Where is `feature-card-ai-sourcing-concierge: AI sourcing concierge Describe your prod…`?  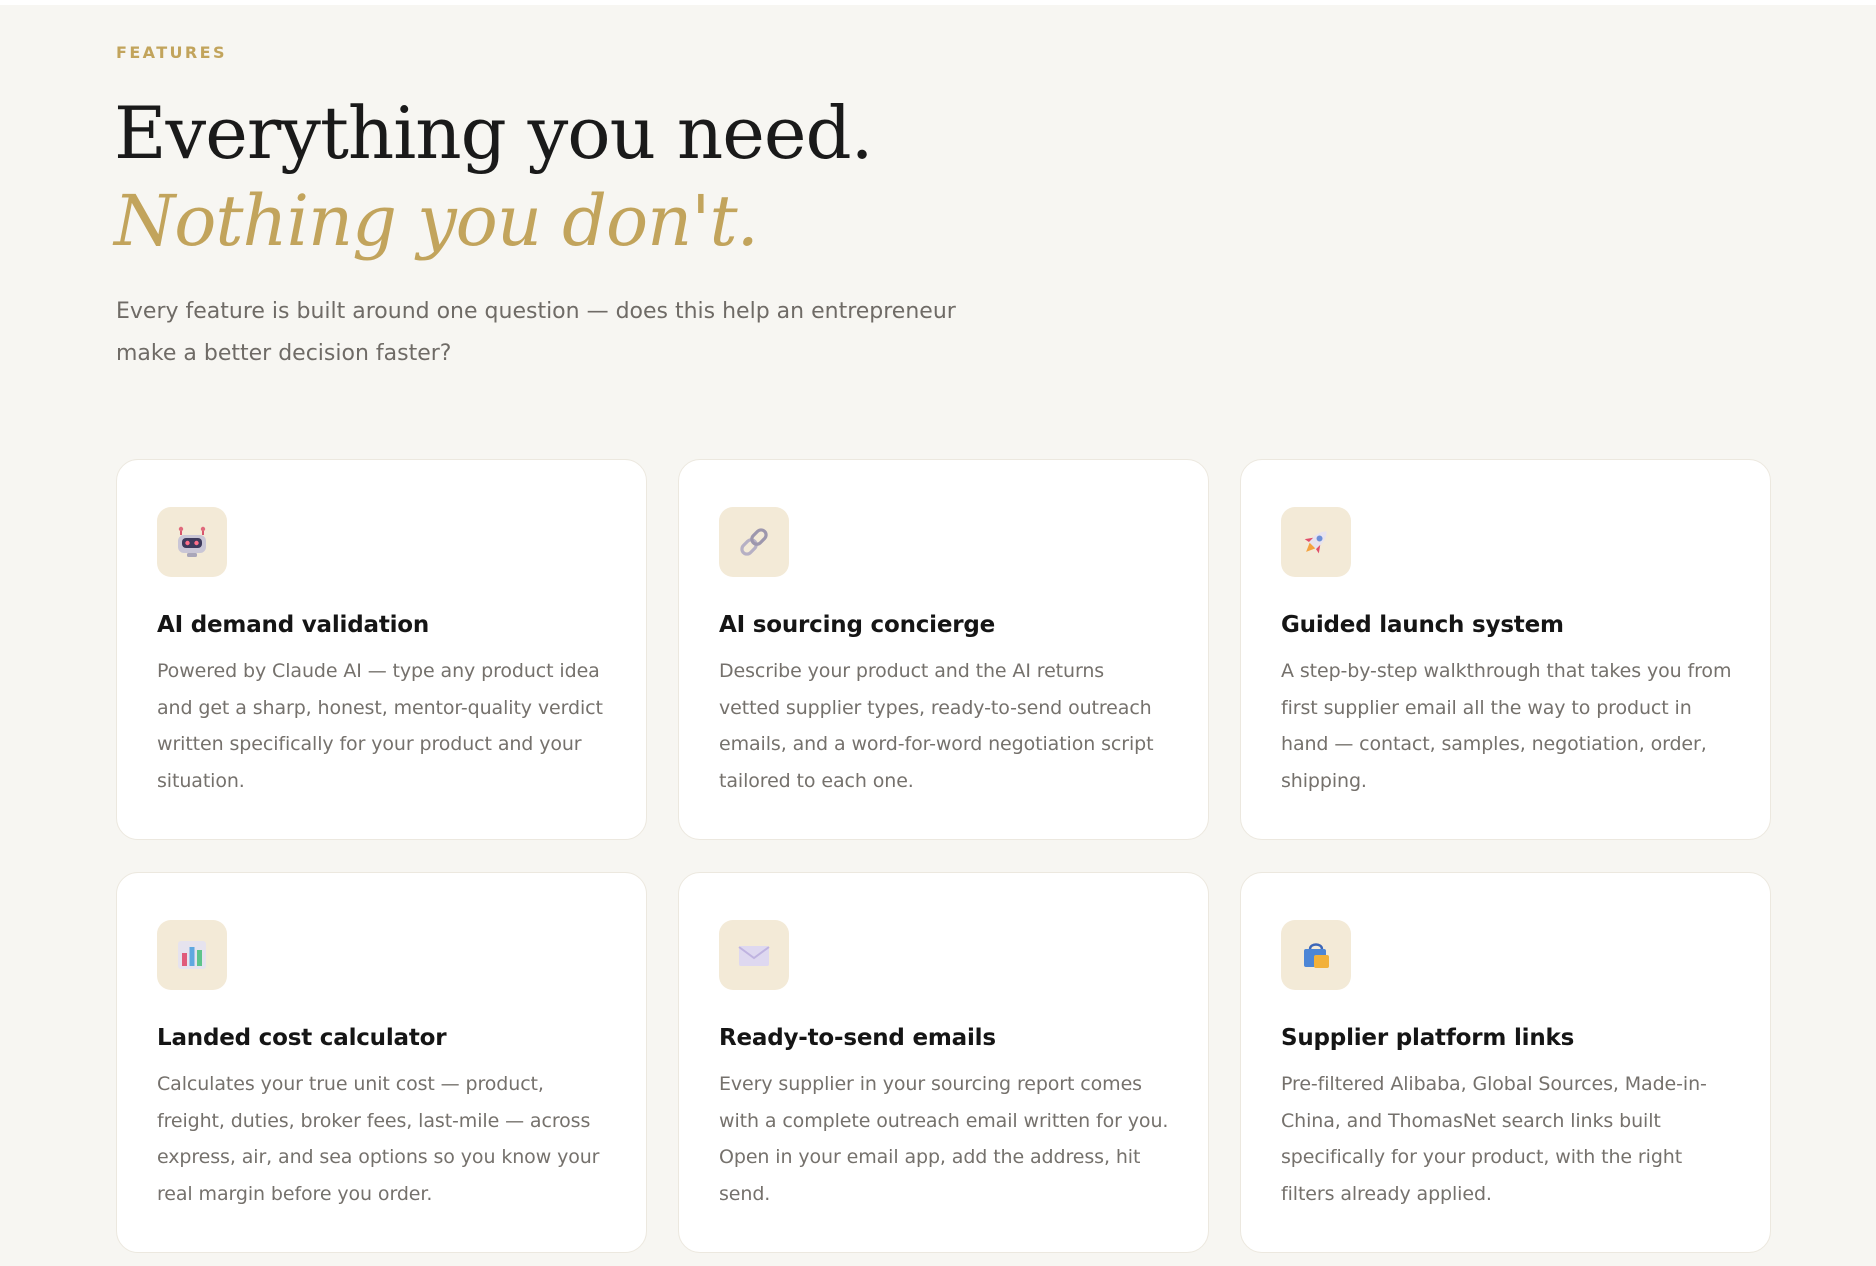
feature-card-ai-sourcing-concierge: AI sourcing concierge Describe your prod… is located at coordinates (943, 649).